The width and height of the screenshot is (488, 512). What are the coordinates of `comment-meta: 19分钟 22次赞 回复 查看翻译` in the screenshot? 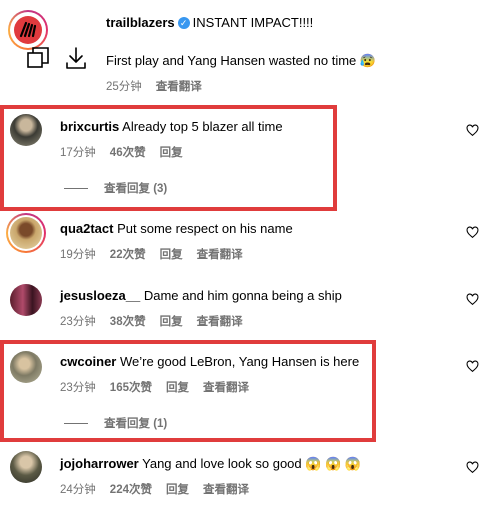 It's located at (151, 254).